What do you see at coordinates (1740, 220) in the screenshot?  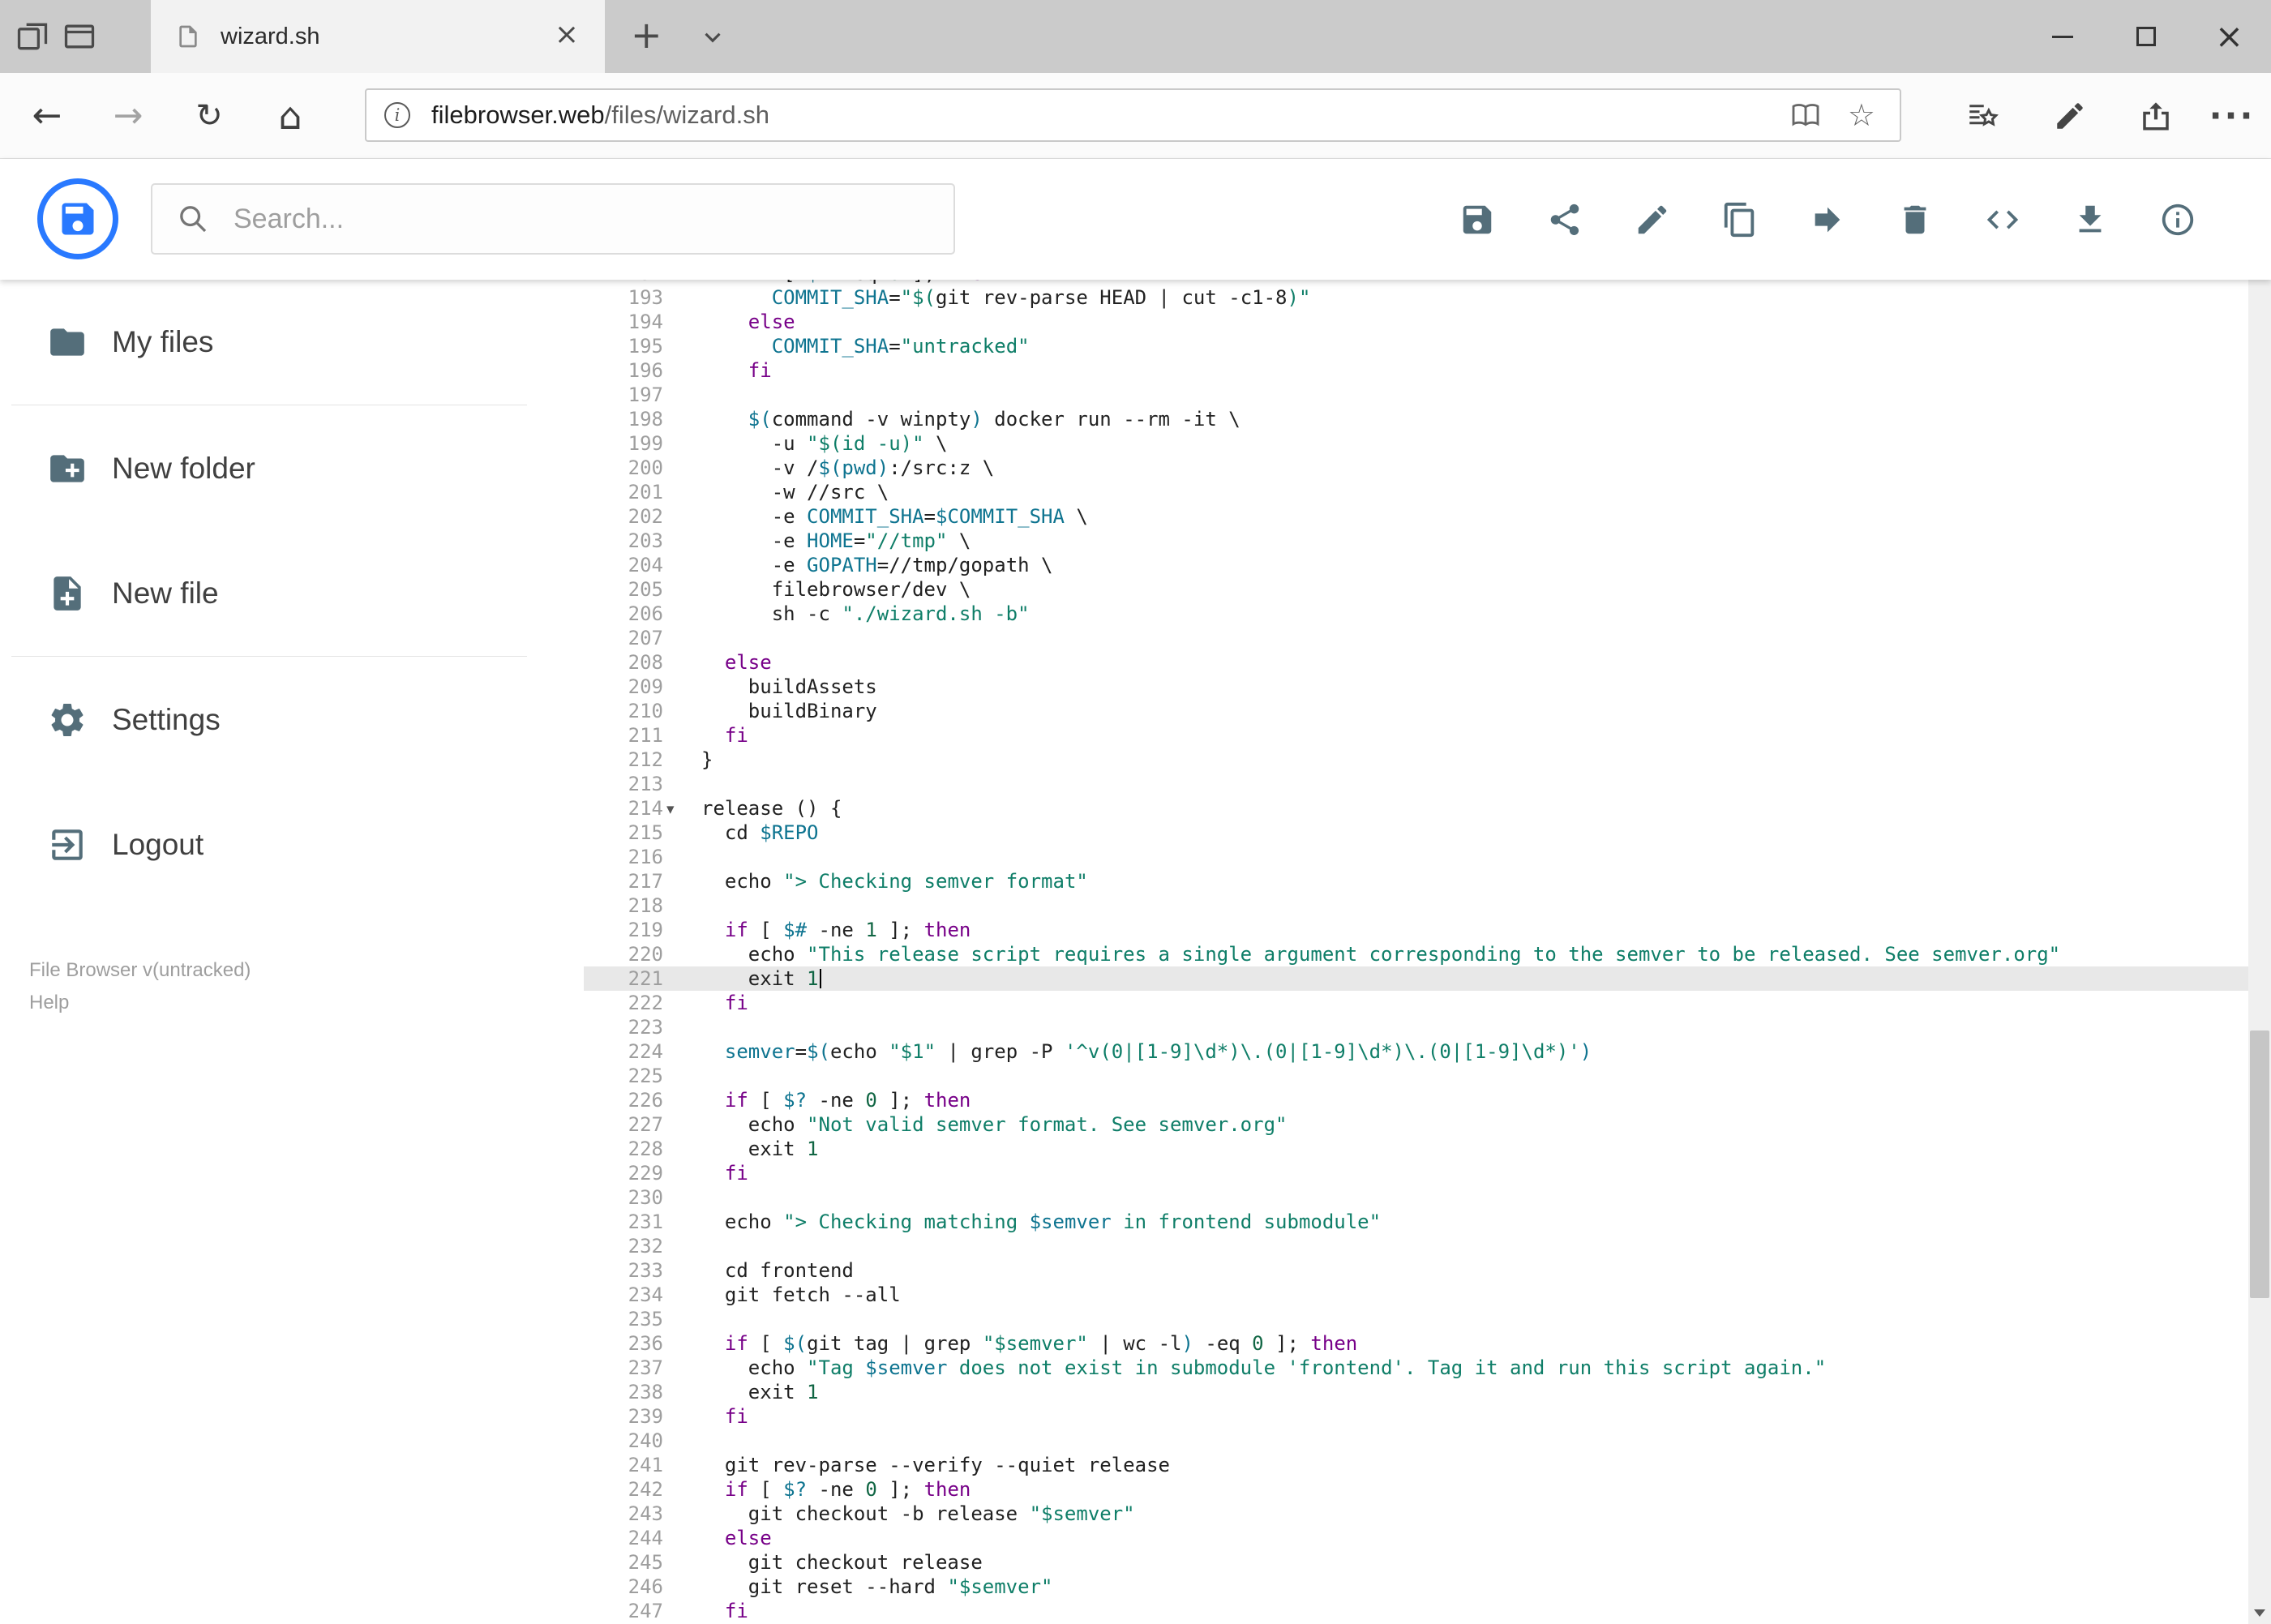 I see `copy-button` at bounding box center [1740, 220].